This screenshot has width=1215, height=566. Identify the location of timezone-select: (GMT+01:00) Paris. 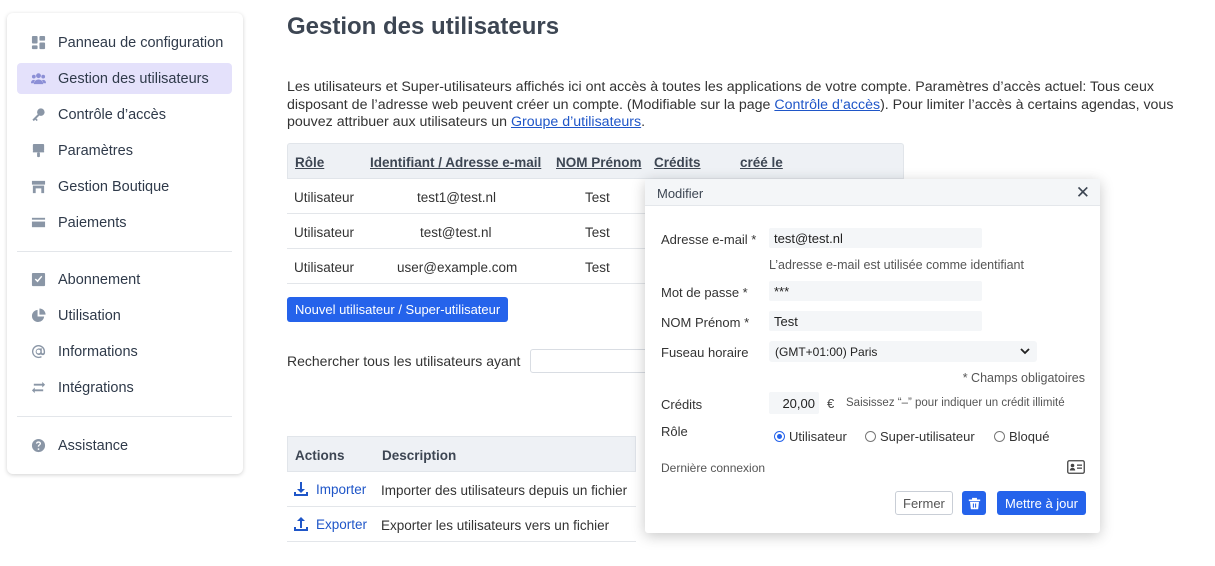
(903, 351).